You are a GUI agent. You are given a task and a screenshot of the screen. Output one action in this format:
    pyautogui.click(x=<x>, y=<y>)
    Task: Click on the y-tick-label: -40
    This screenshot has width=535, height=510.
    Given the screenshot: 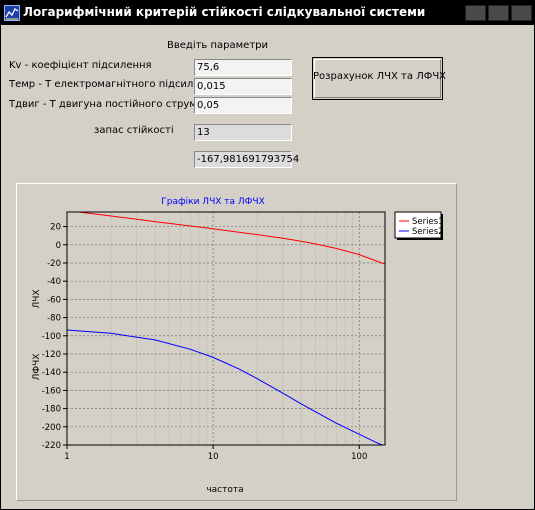 What is the action you would take?
    pyautogui.click(x=54, y=282)
    